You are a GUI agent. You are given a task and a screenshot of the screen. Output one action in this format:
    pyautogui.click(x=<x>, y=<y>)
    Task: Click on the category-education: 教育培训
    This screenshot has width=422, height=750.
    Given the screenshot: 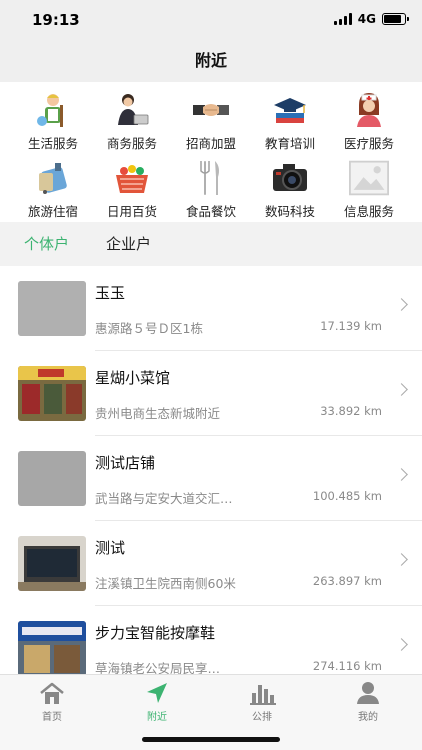 What is the action you would take?
    pyautogui.click(x=290, y=121)
    